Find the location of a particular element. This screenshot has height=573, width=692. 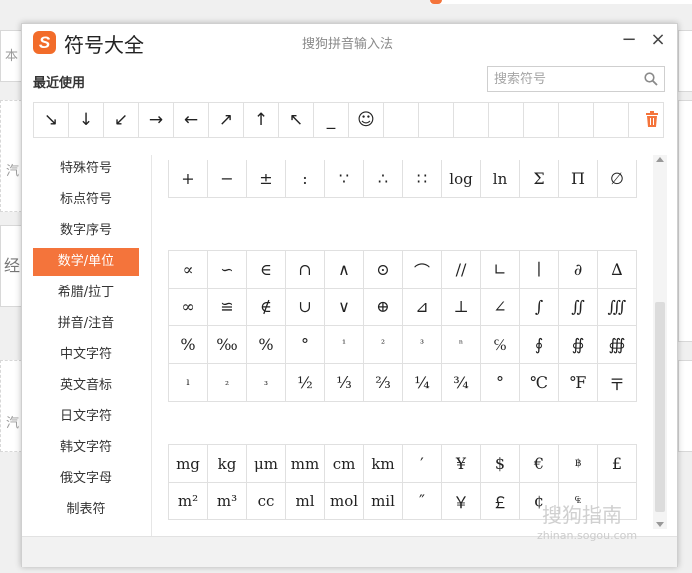

symbol-cell: ± is located at coordinates (266, 179).